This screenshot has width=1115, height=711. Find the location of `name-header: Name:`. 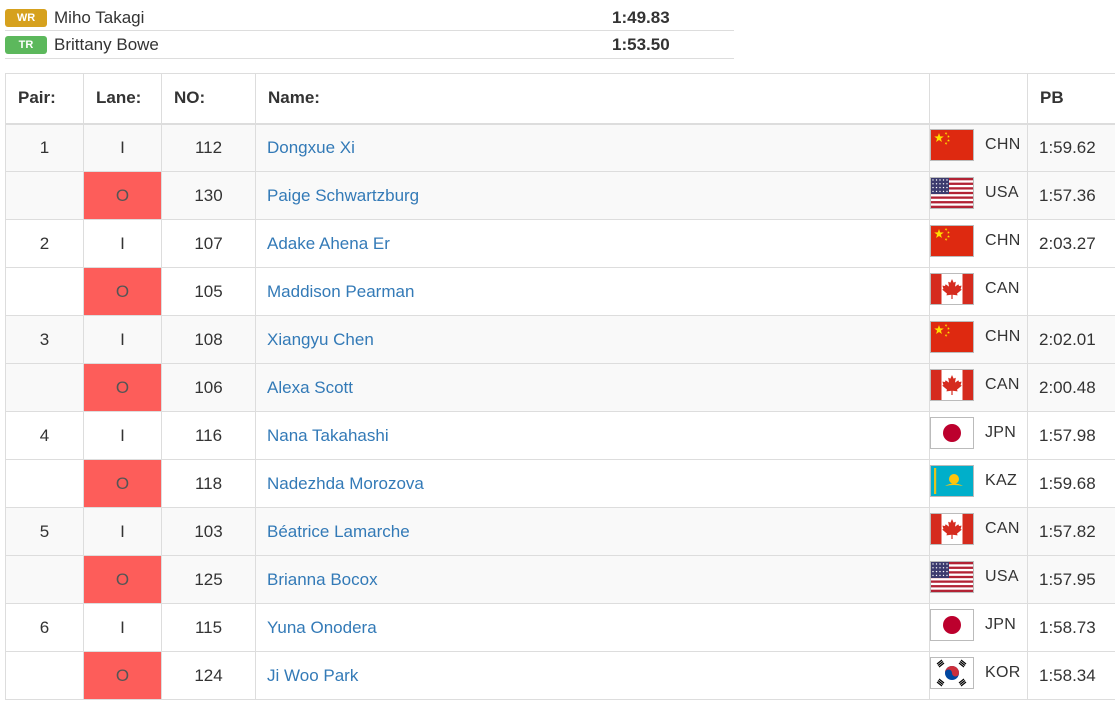

name-header: Name: is located at coordinates (592, 99).